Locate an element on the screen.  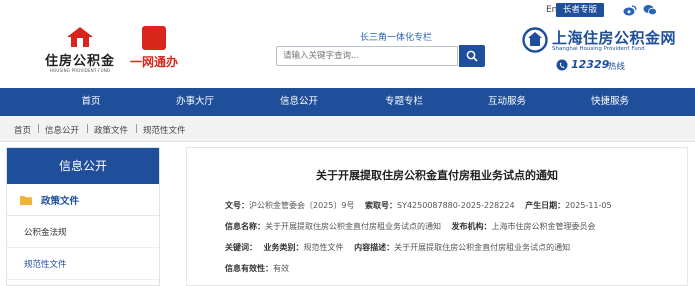
breadcrumb-normative-docs: 规范性文件 is located at coordinates (164, 130).